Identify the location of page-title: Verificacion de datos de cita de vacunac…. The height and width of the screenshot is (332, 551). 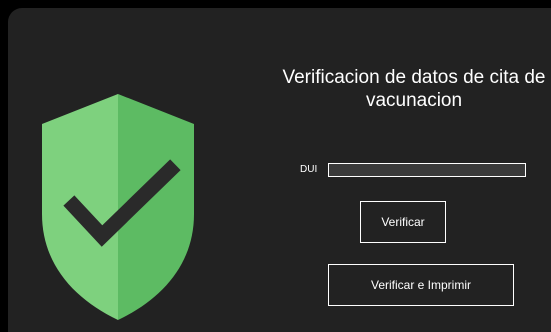
(414, 89).